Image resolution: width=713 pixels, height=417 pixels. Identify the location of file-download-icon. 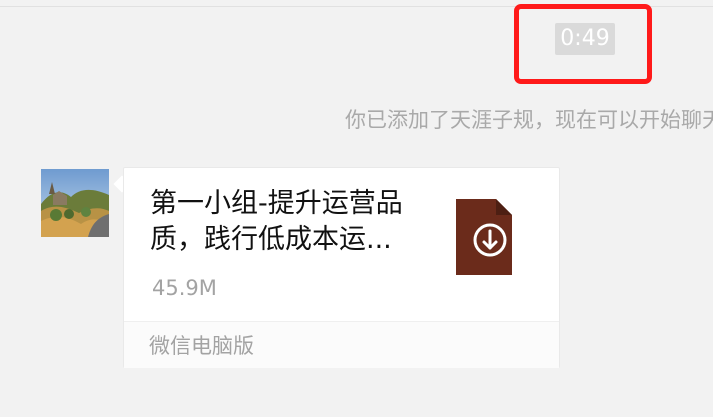
(484, 237).